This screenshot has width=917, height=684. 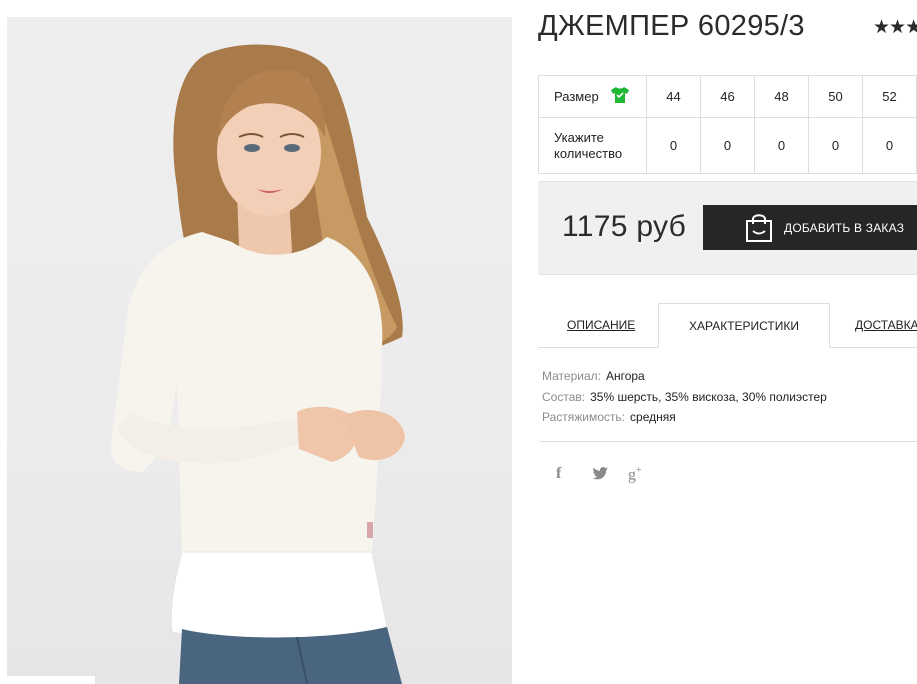 I want to click on shopping-bag-icon, so click(x=759, y=229).